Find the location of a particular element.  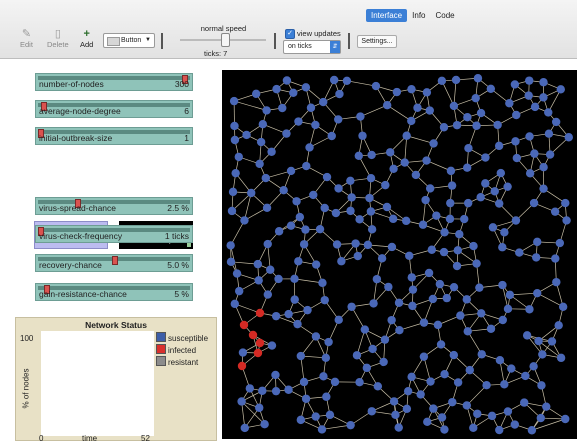

slider-initial-outbreak-size: initial-outbreak-size 1 is located at coordinates (114, 136).